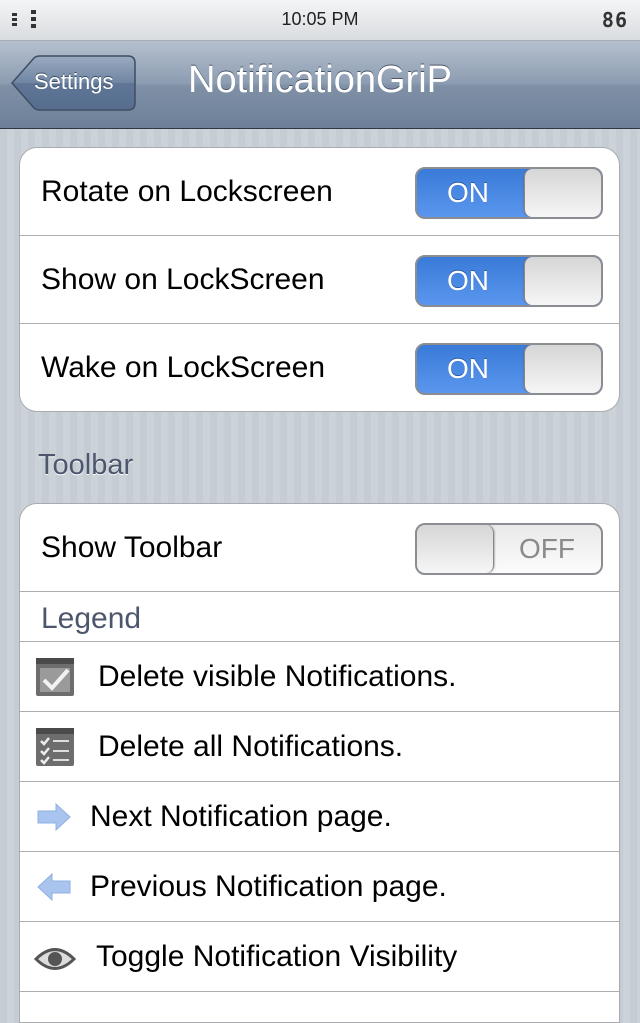  What do you see at coordinates (132, 547) in the screenshot?
I see `row-label: Show Toolbar` at bounding box center [132, 547].